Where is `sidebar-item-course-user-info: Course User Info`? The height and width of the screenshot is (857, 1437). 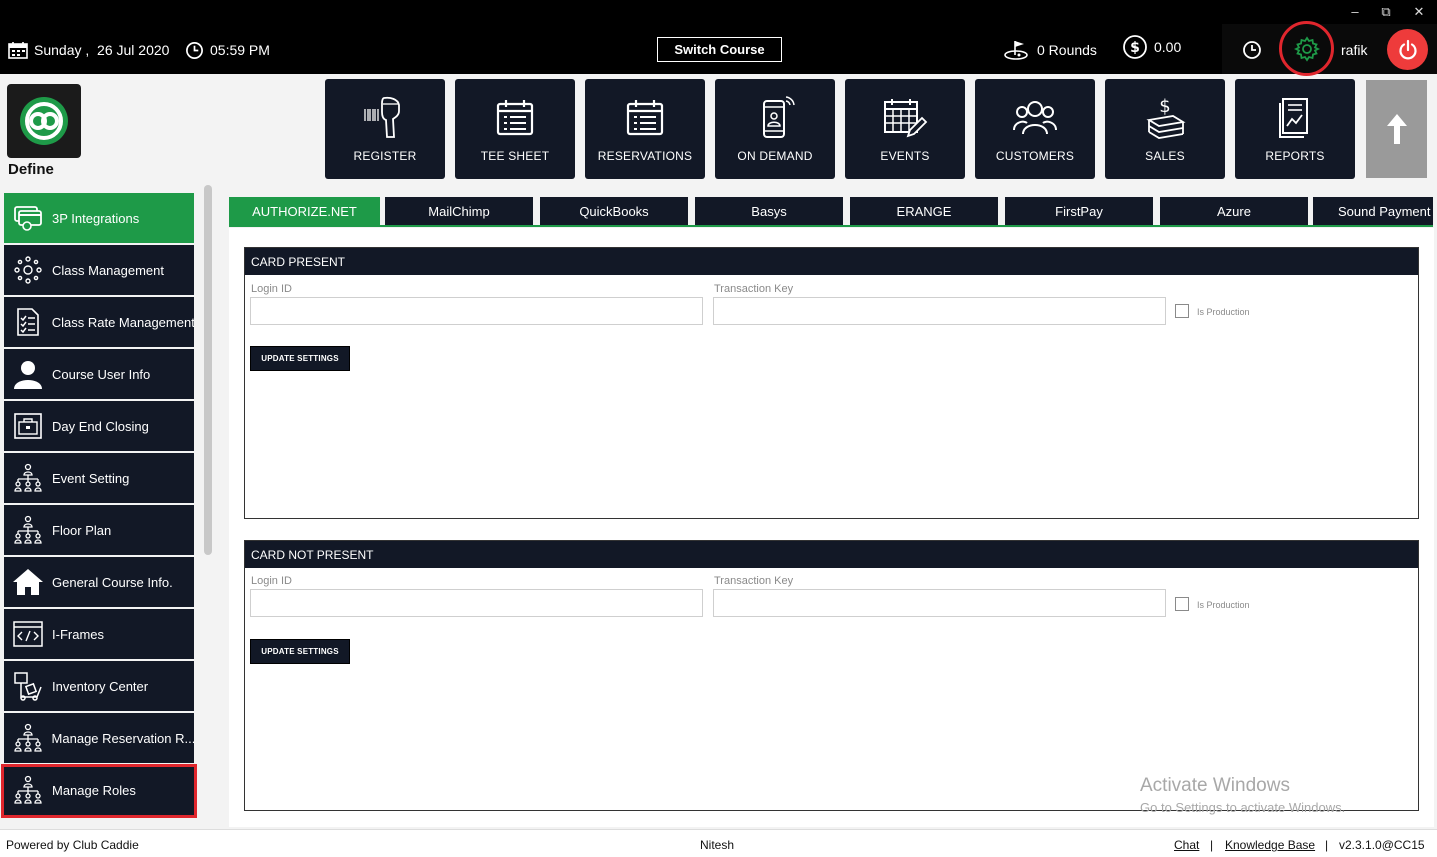
sidebar-item-course-user-info: Course User Info is located at coordinates (99, 374).